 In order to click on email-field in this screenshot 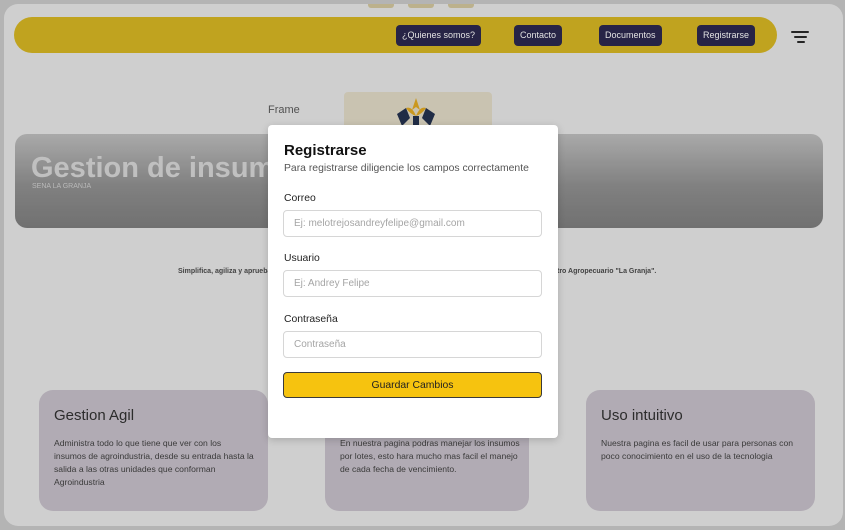, I will do `click(412, 223)`.